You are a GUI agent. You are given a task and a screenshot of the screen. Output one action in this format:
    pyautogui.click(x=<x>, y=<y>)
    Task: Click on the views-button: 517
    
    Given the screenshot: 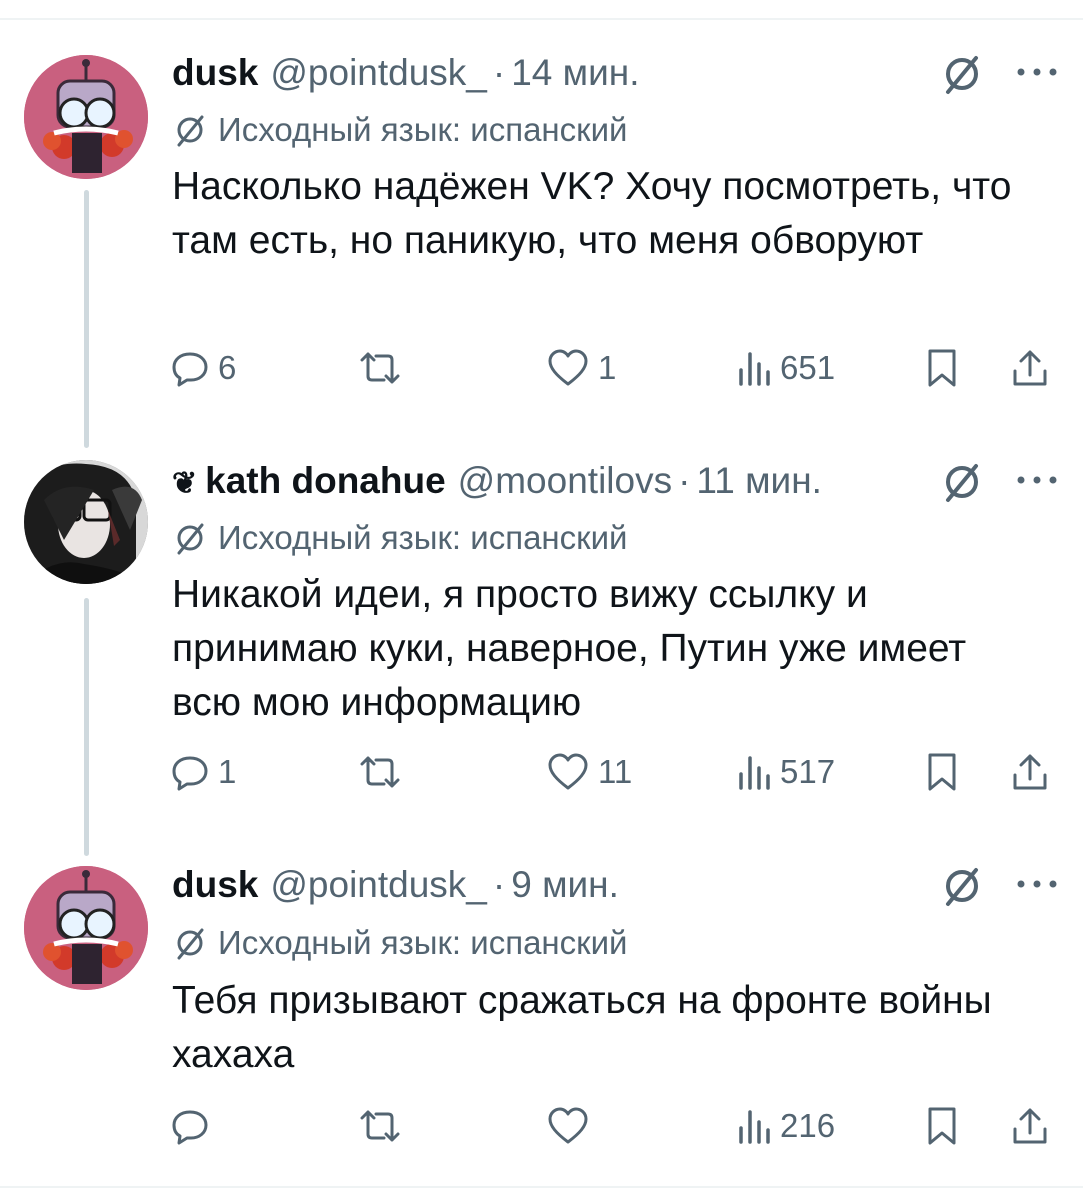 What is the action you would take?
    pyautogui.click(x=785, y=772)
    